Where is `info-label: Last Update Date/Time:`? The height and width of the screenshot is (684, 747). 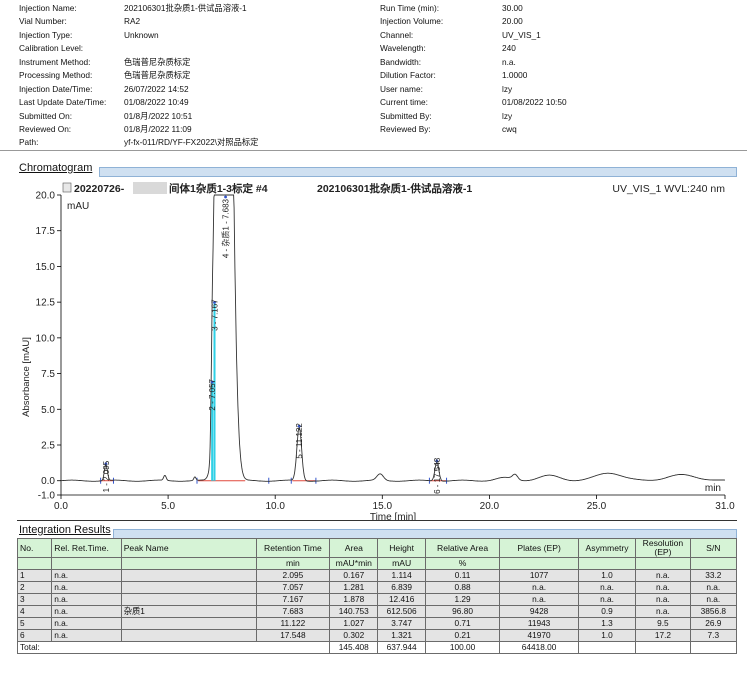
info-label: Last Update Date/Time: is located at coordinates (62, 102).